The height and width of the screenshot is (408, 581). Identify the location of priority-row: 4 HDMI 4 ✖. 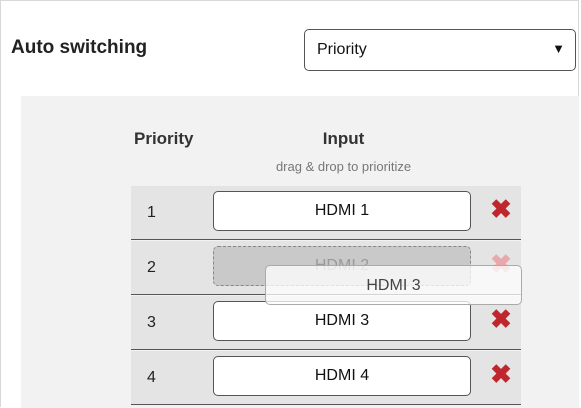
(326, 378).